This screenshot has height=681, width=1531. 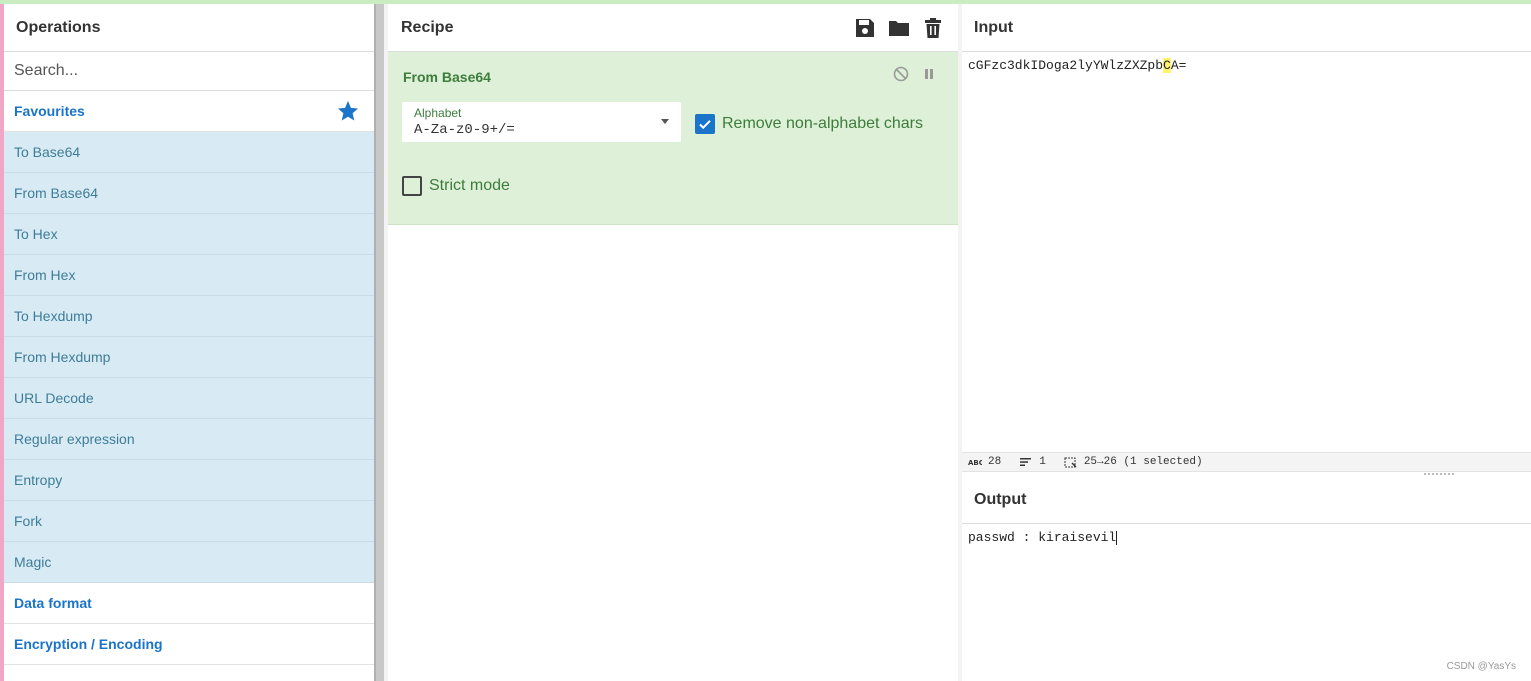 I want to click on input-textarea: cGFzc3dkIDoga2lyYWlzZXZpbCA=, so click(x=1077, y=65).